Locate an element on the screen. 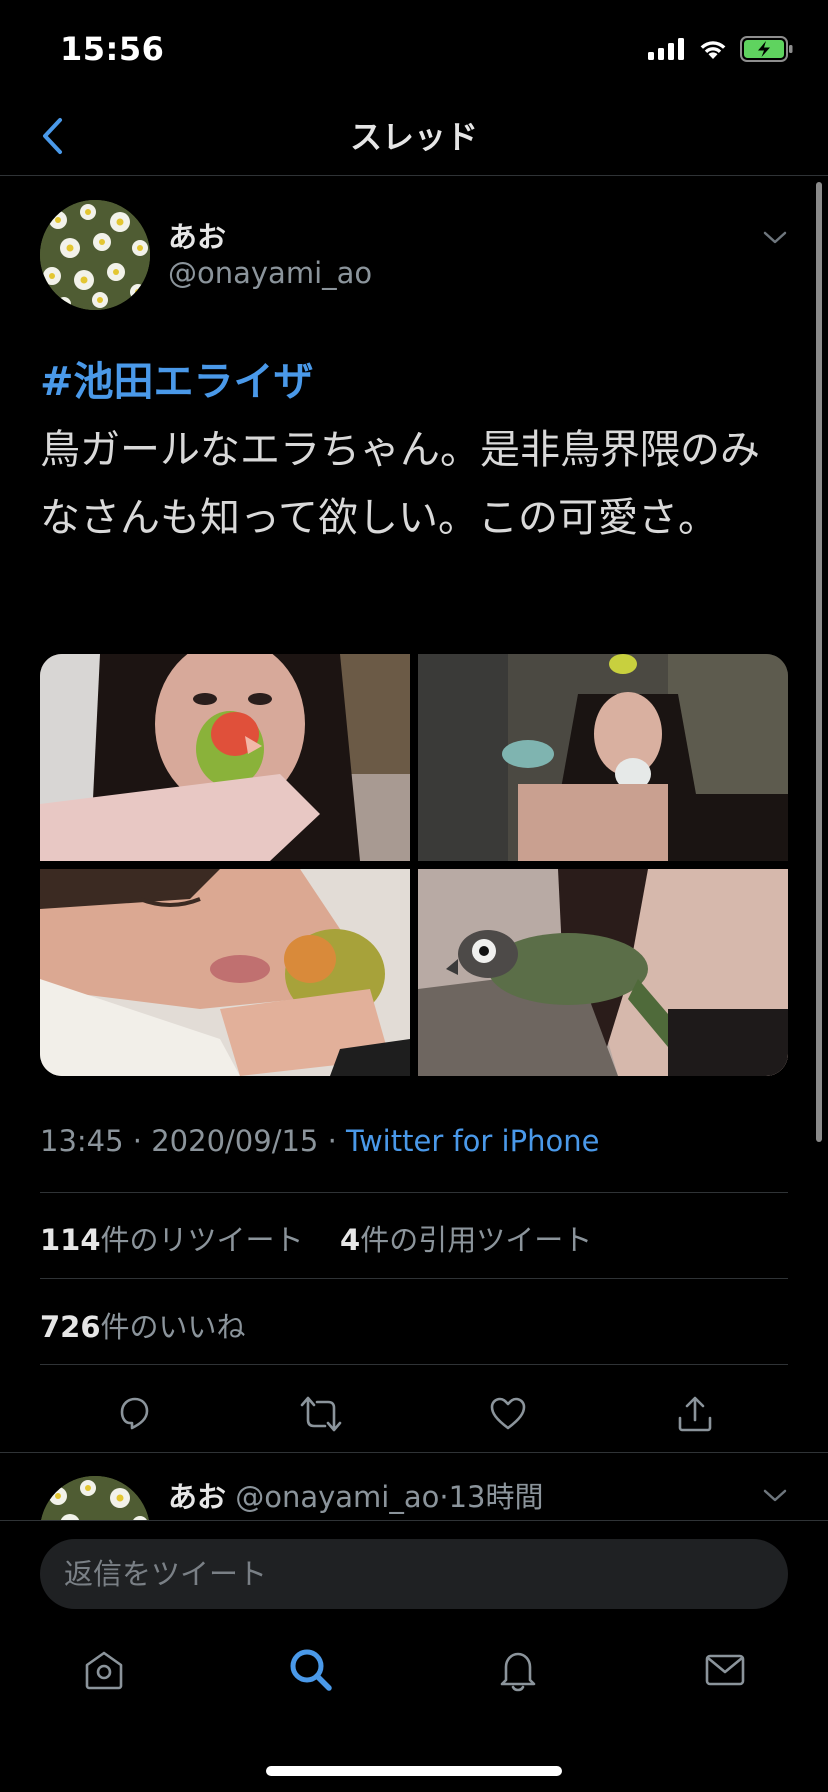 Image resolution: width=828 pixels, height=1792 pixels. retweet-label: 件のリツイート is located at coordinates (202, 1240).